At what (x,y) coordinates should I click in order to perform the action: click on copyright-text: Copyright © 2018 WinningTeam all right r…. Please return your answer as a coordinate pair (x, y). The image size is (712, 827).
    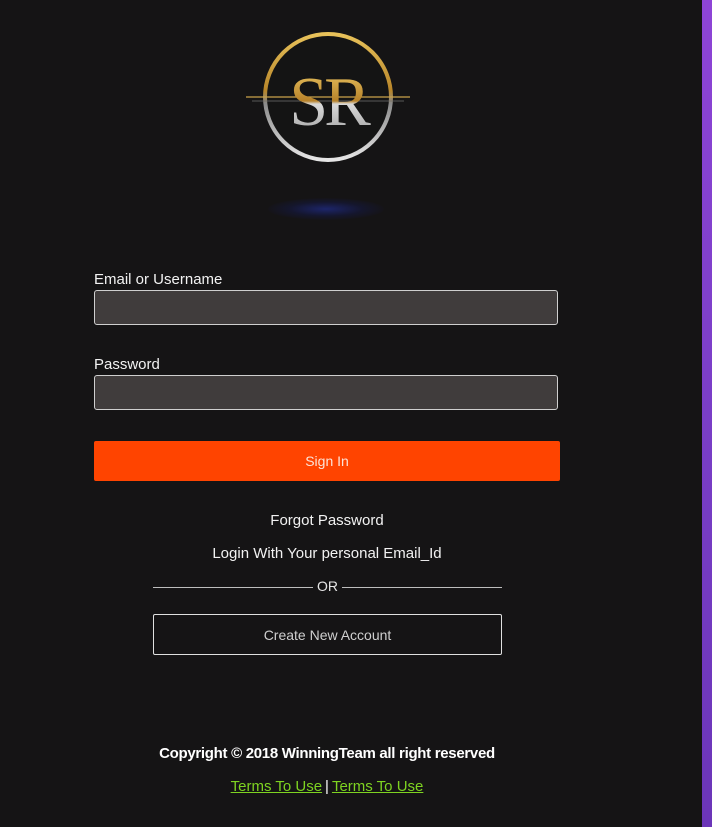
    Looking at the image, I should click on (327, 753).